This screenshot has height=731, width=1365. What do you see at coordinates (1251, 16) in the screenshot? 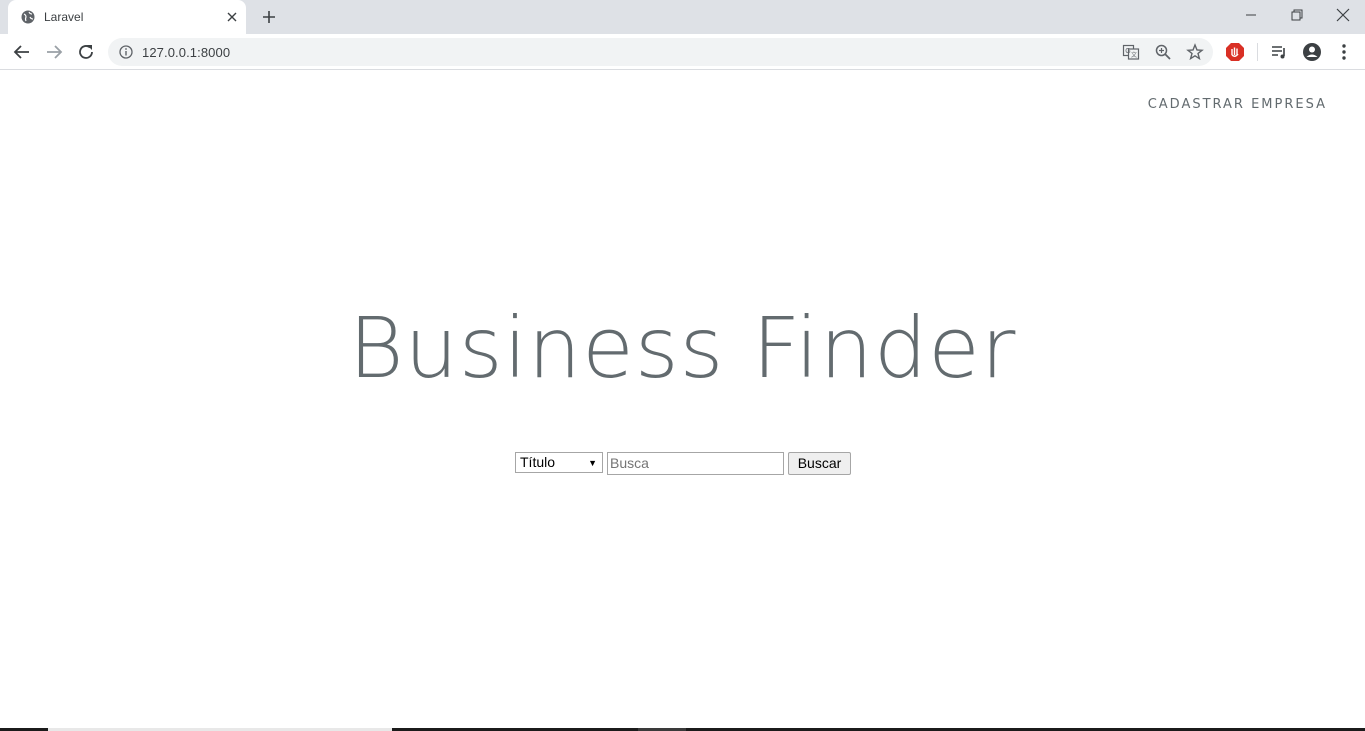
I see `minimize-icon` at bounding box center [1251, 16].